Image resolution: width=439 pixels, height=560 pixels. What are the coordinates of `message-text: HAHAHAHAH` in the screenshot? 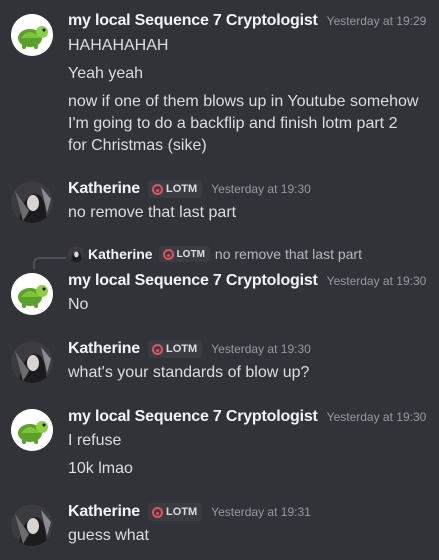 It's located at (118, 45).